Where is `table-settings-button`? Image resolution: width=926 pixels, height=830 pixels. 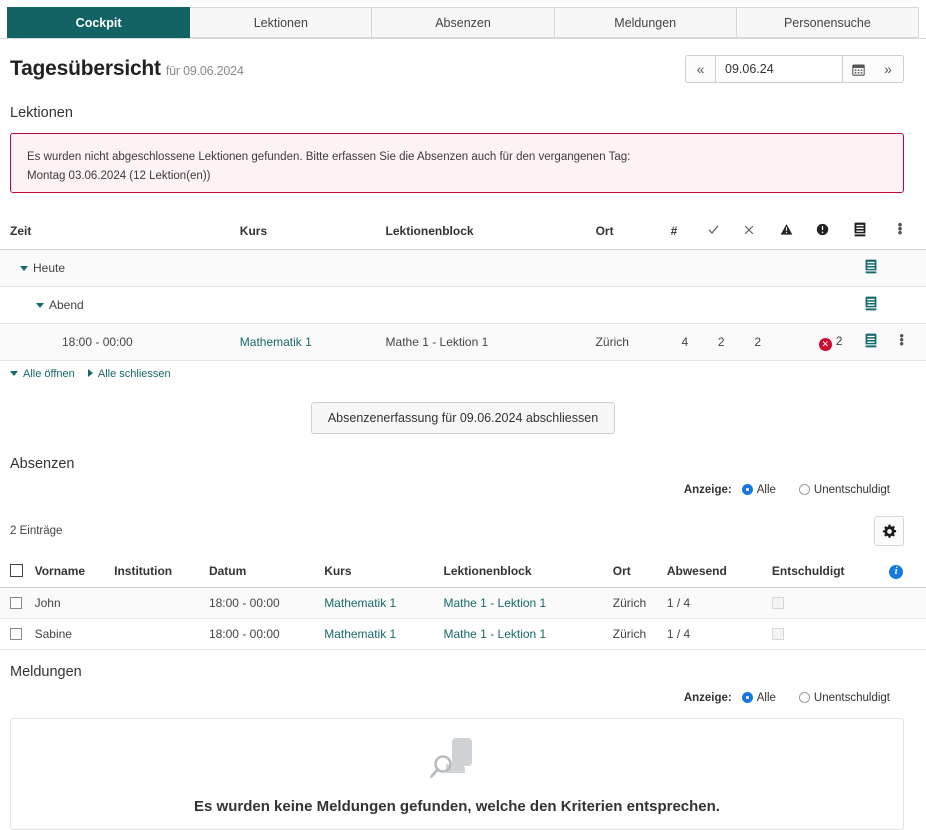
table-settings-button is located at coordinates (889, 531).